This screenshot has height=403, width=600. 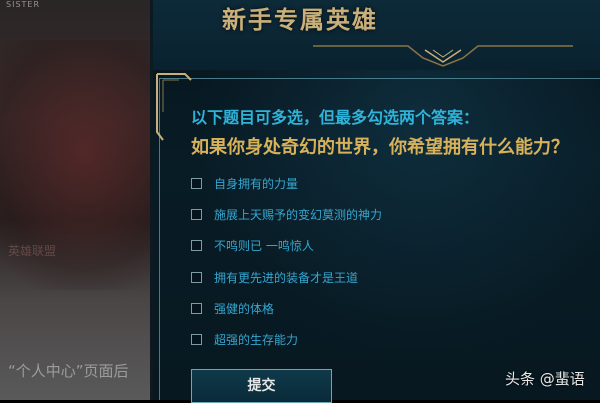 I want to click on option-5: 强健的体格, so click(x=232, y=308).